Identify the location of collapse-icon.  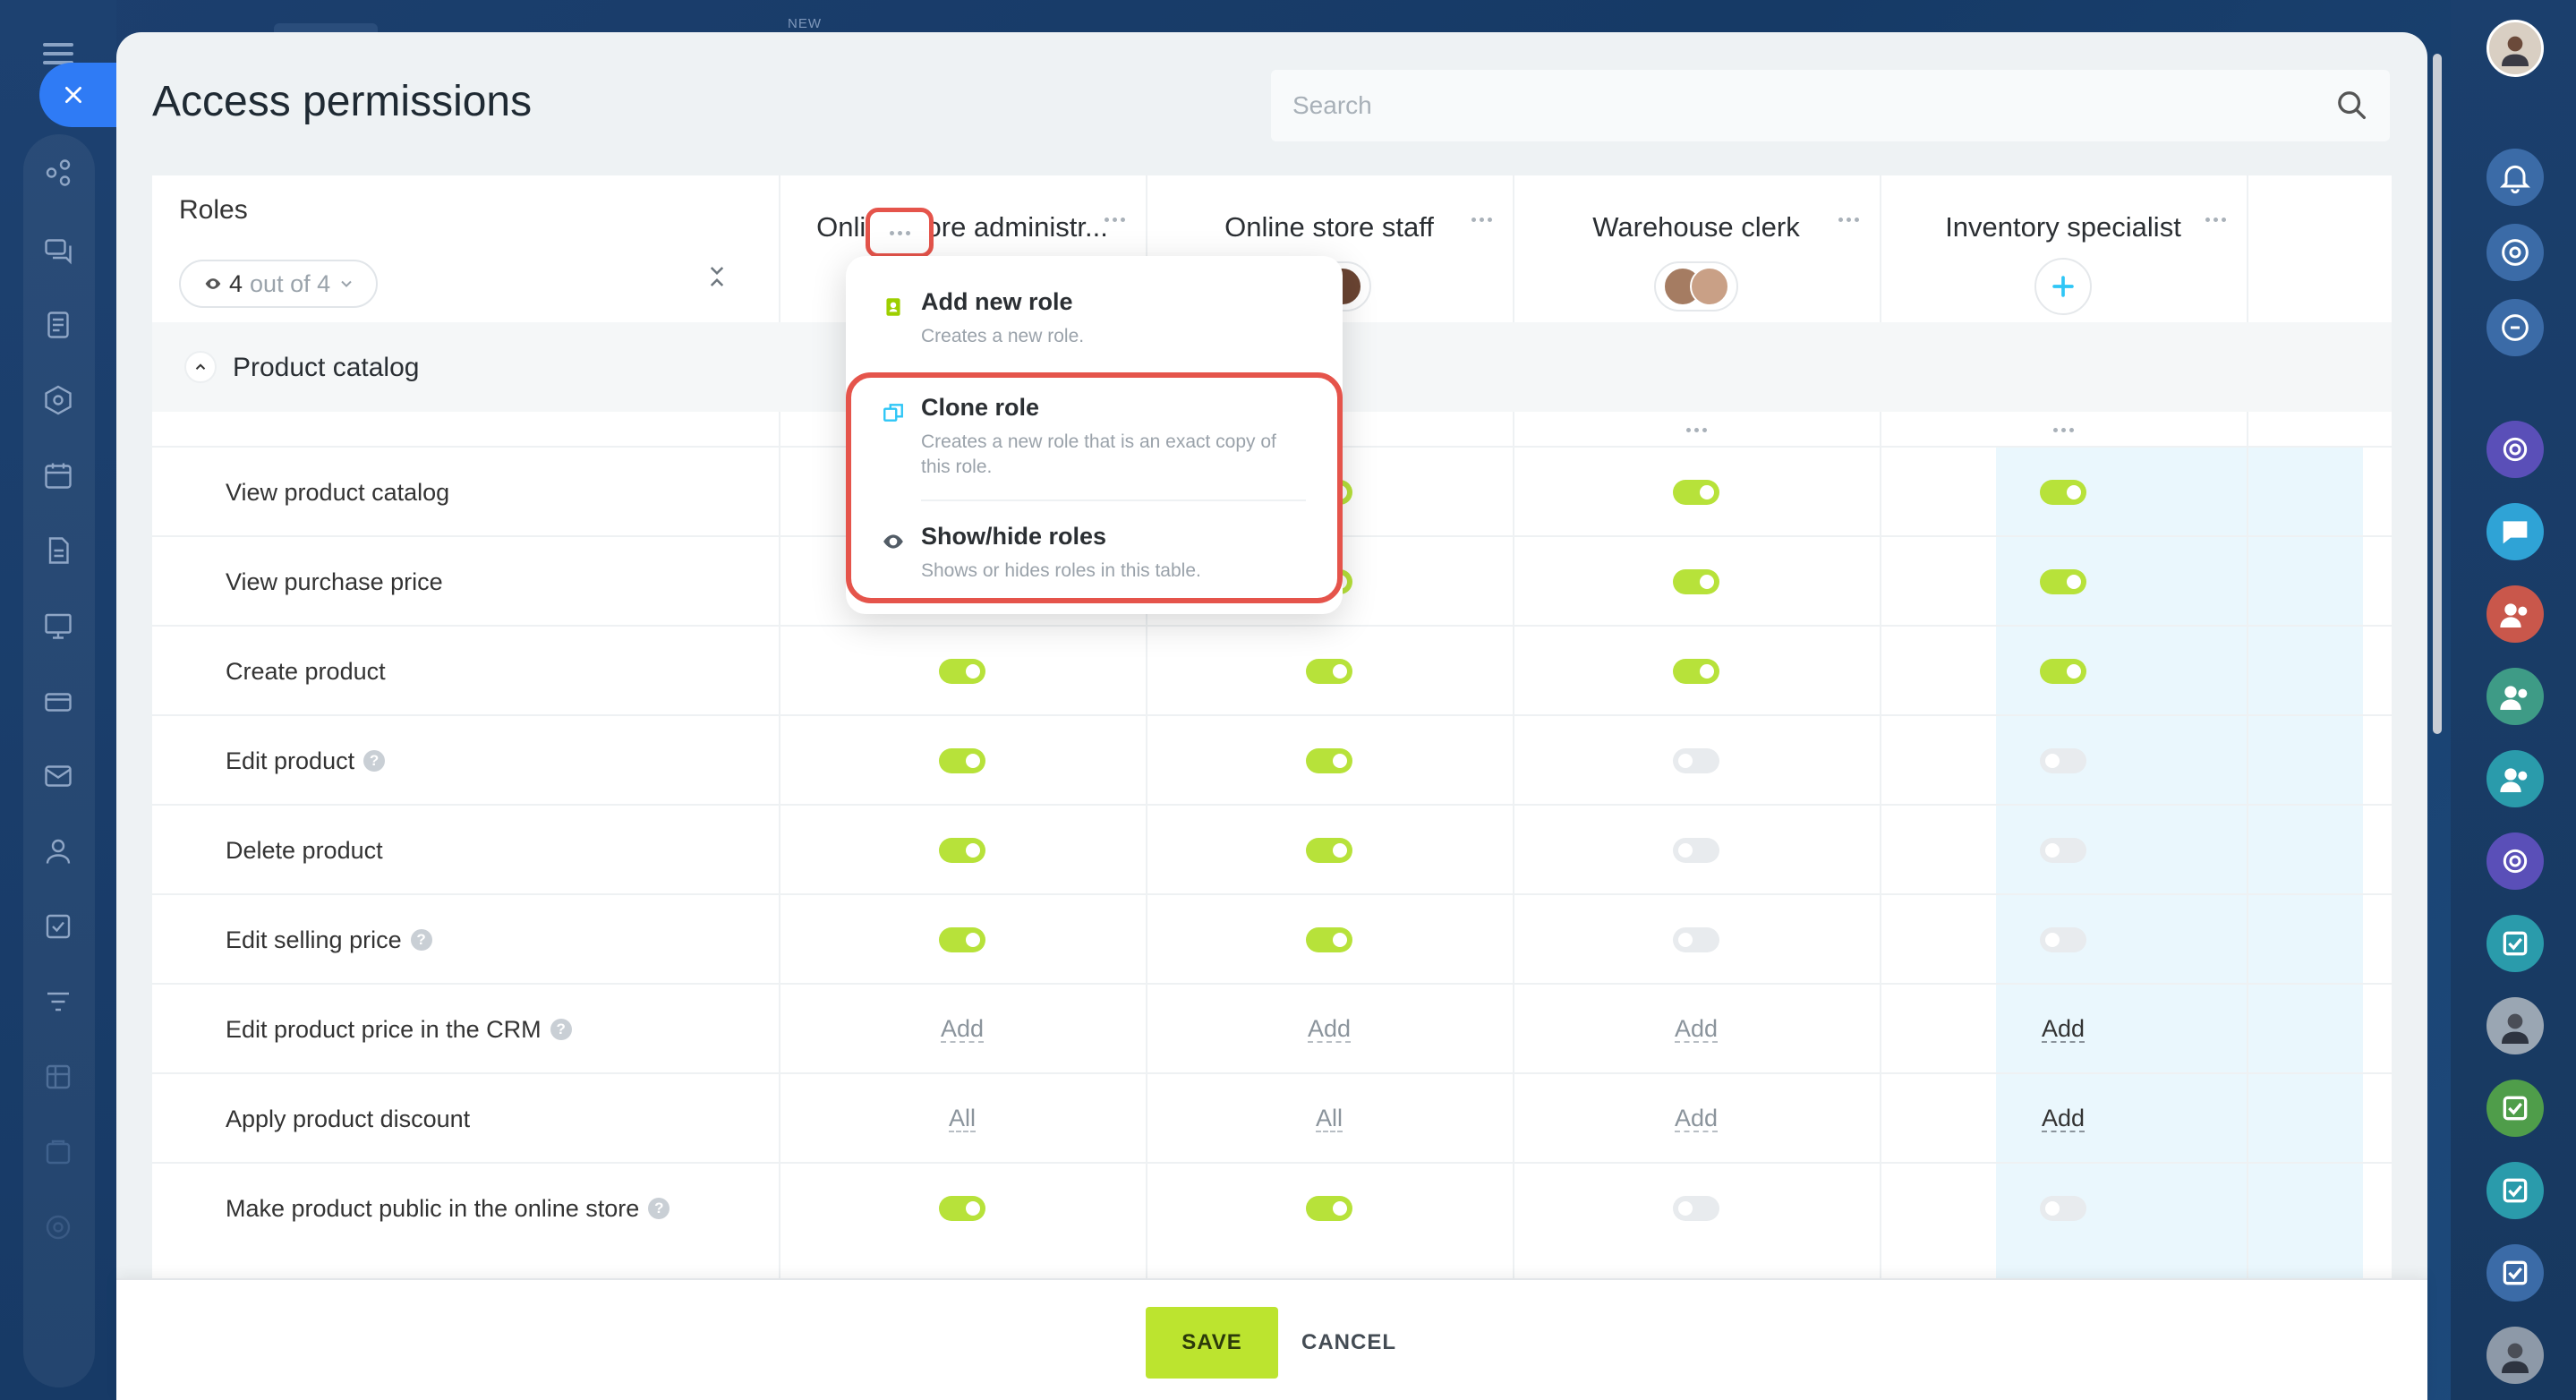
(717, 277).